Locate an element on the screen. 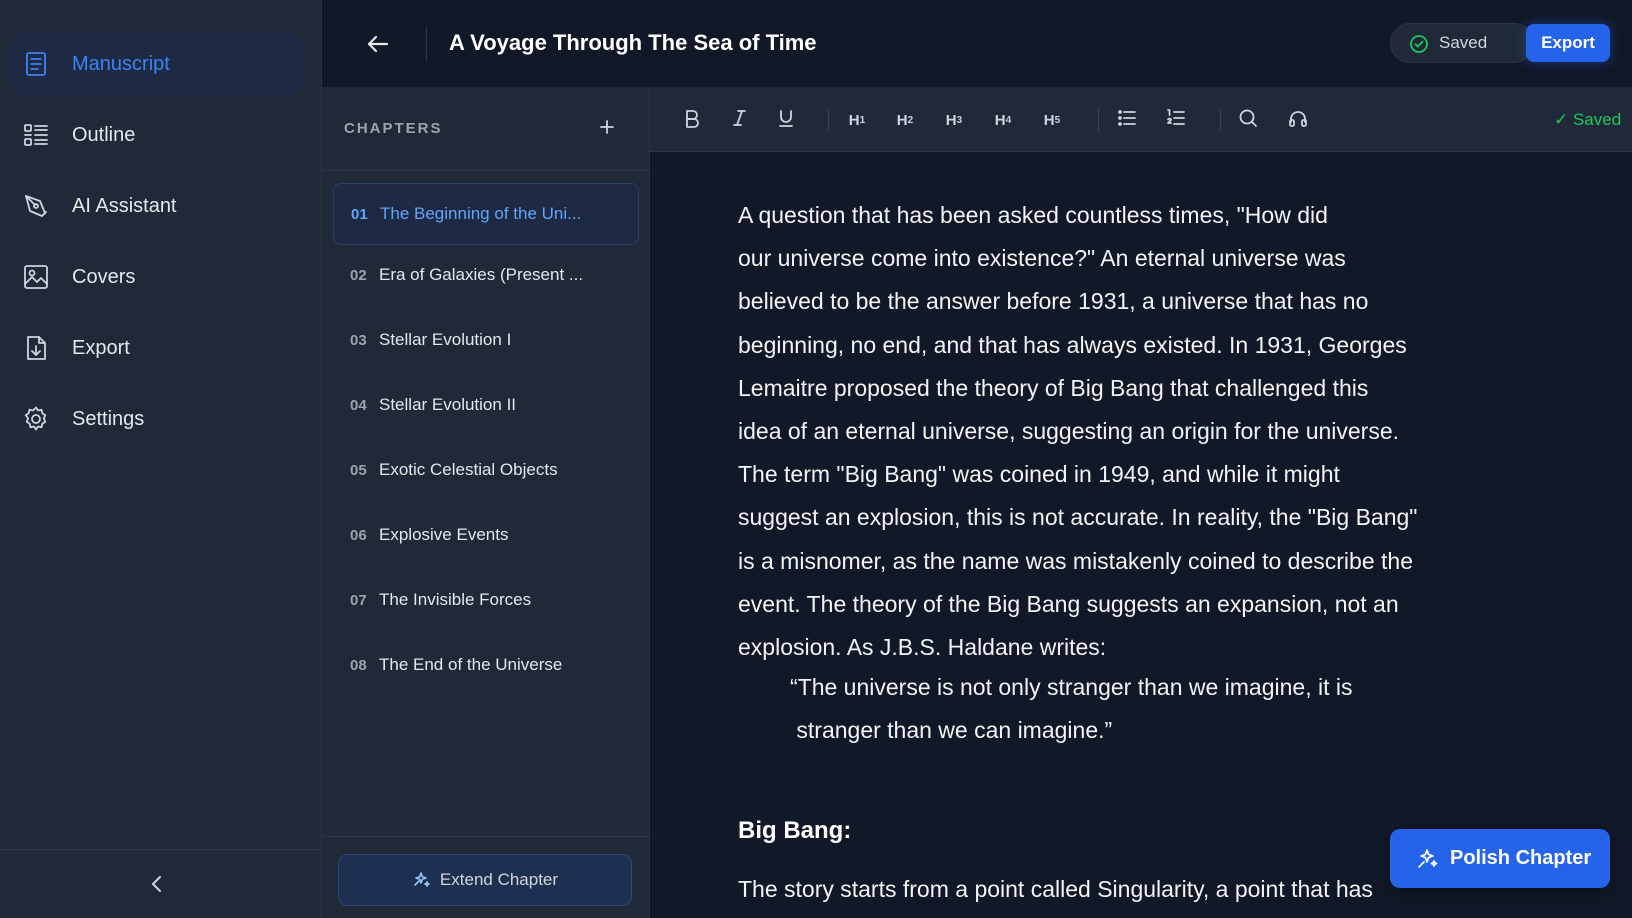 This screenshot has height=918, width=1632. heading-4-button: H4 is located at coordinates (1003, 120).